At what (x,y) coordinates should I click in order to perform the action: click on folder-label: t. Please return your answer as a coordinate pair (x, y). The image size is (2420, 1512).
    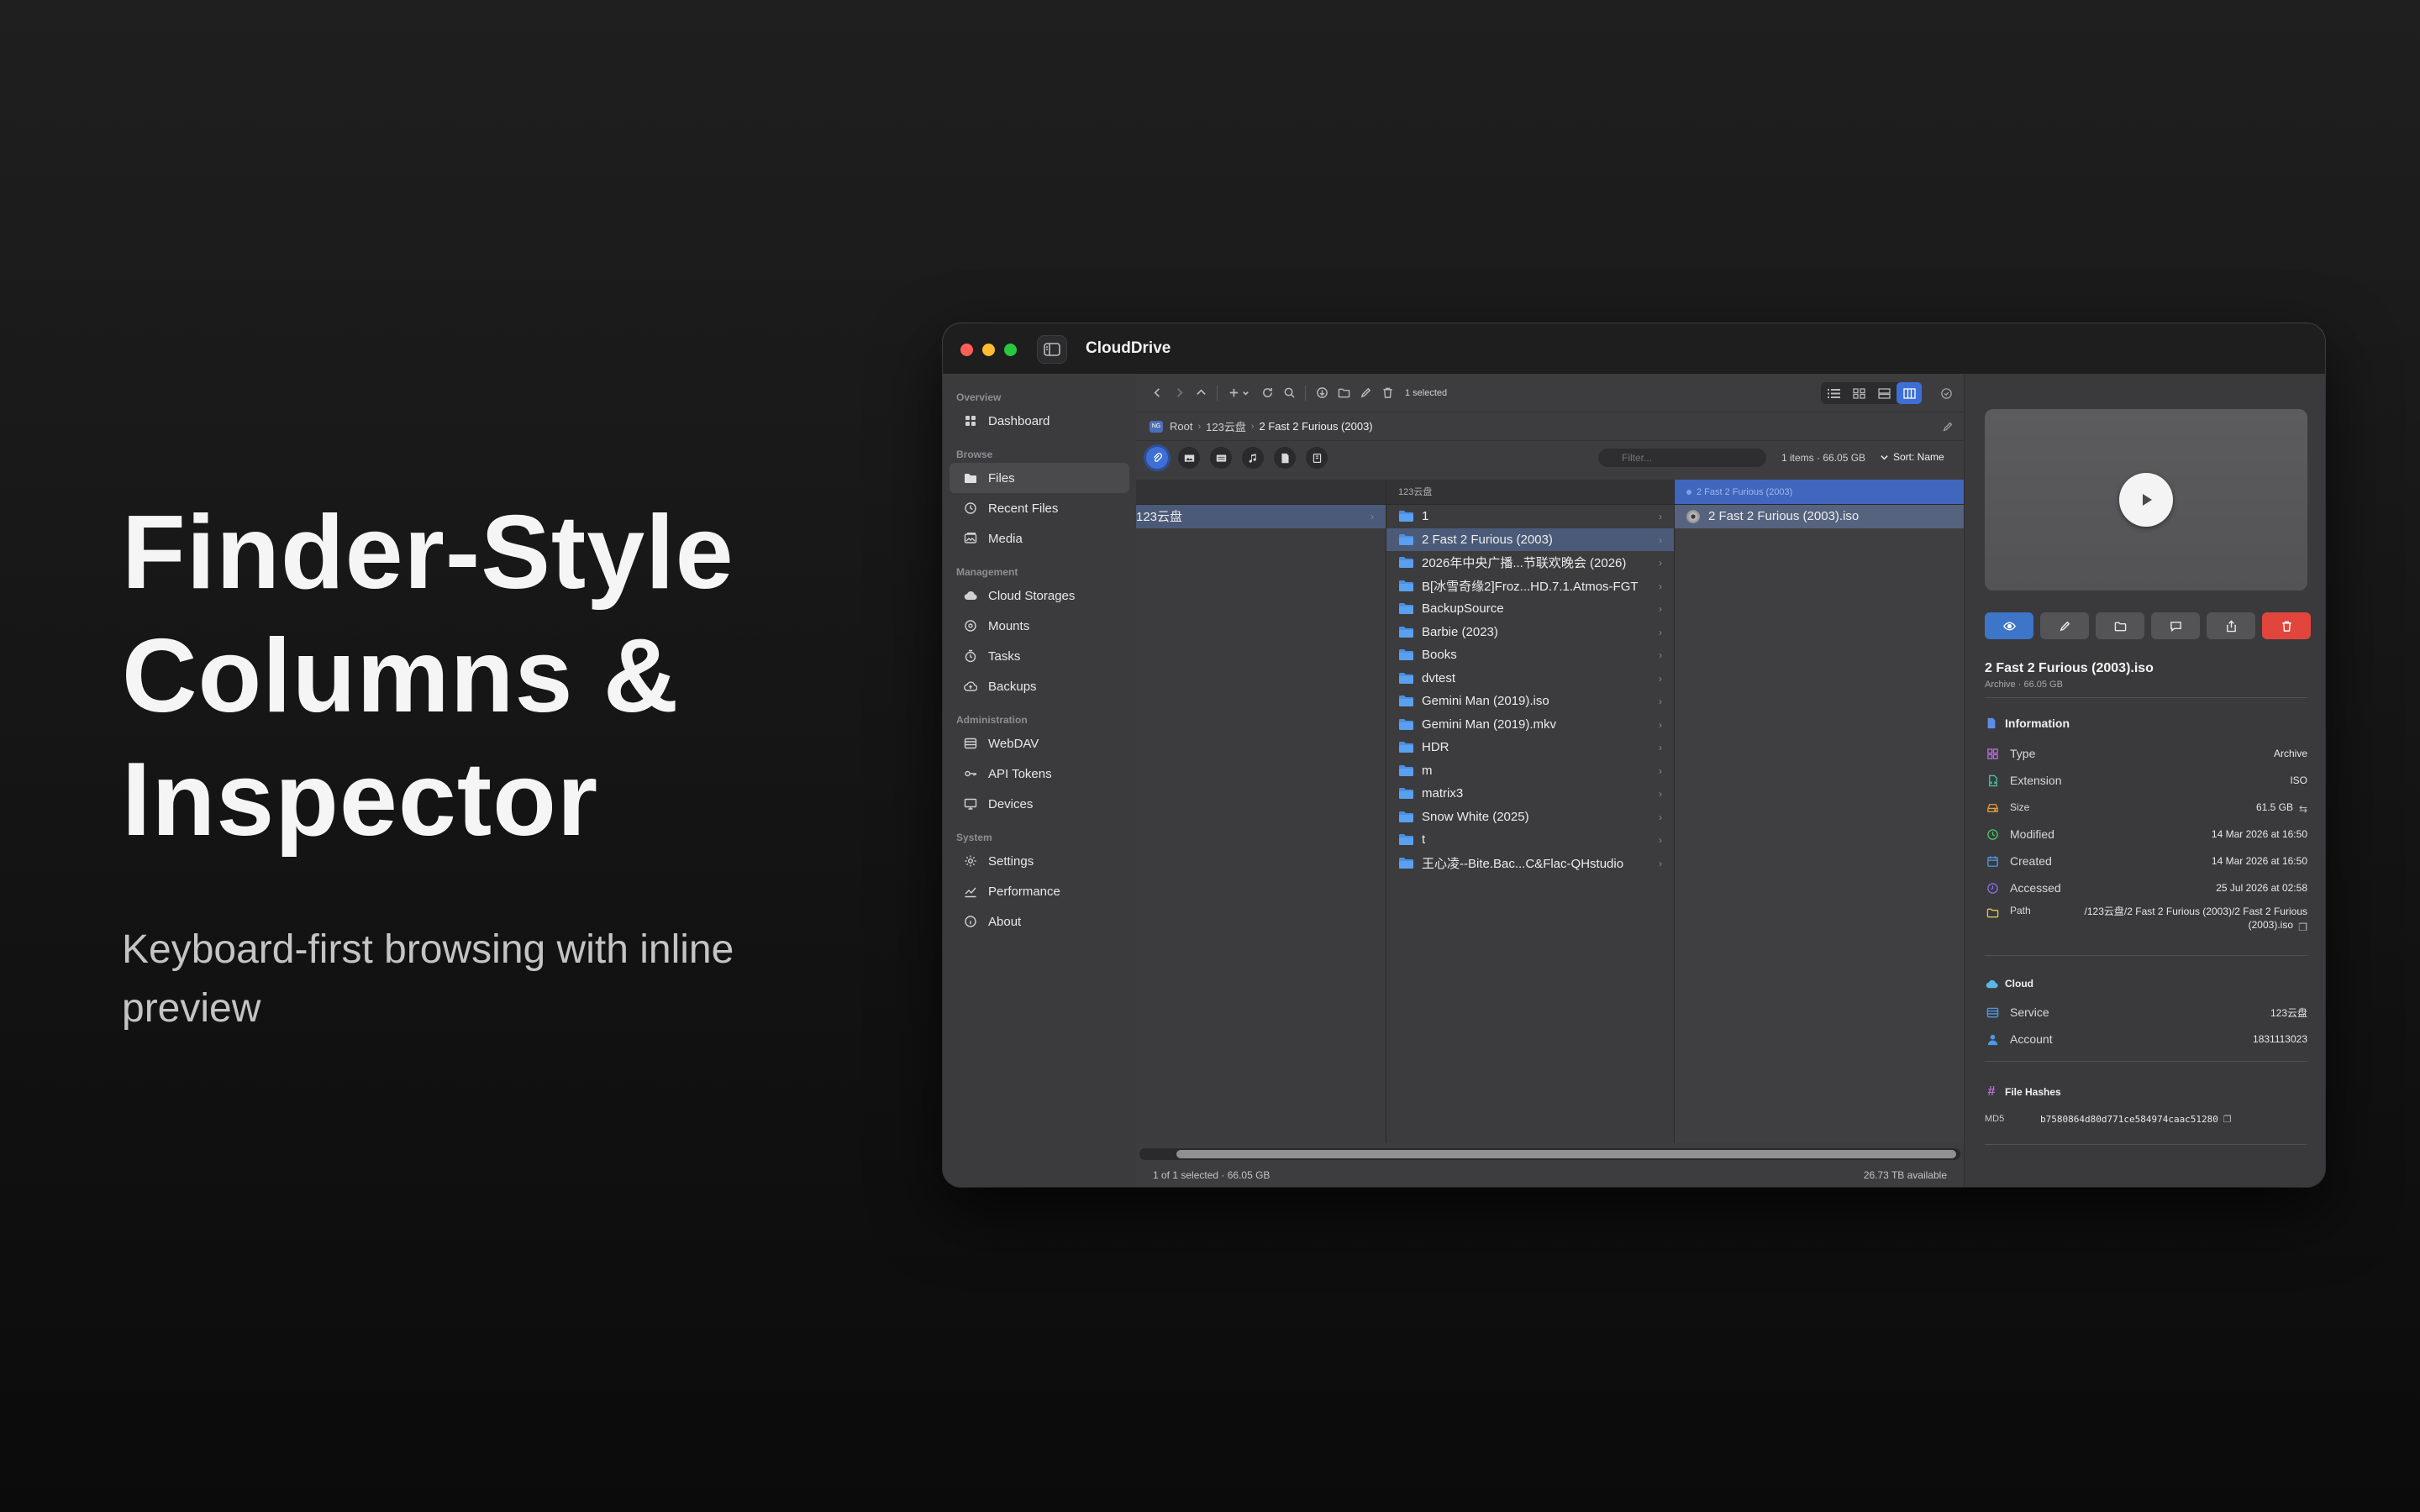
    Looking at the image, I should click on (1424, 840).